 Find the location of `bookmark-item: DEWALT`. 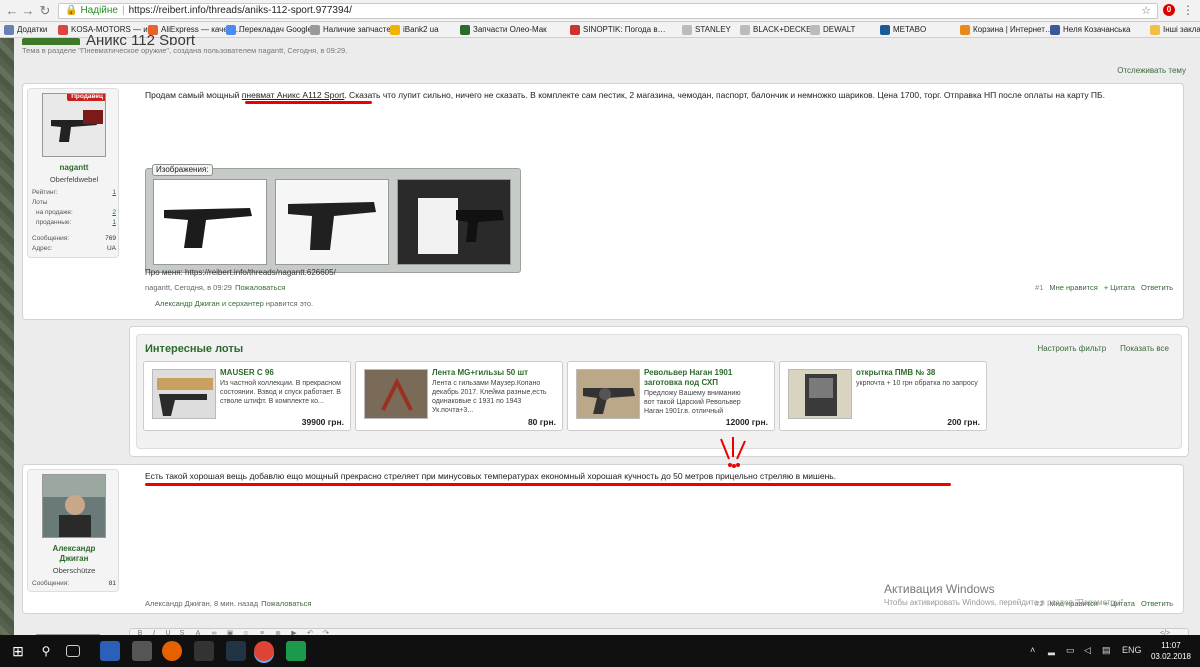

bookmark-item: DEWALT is located at coordinates (832, 30).